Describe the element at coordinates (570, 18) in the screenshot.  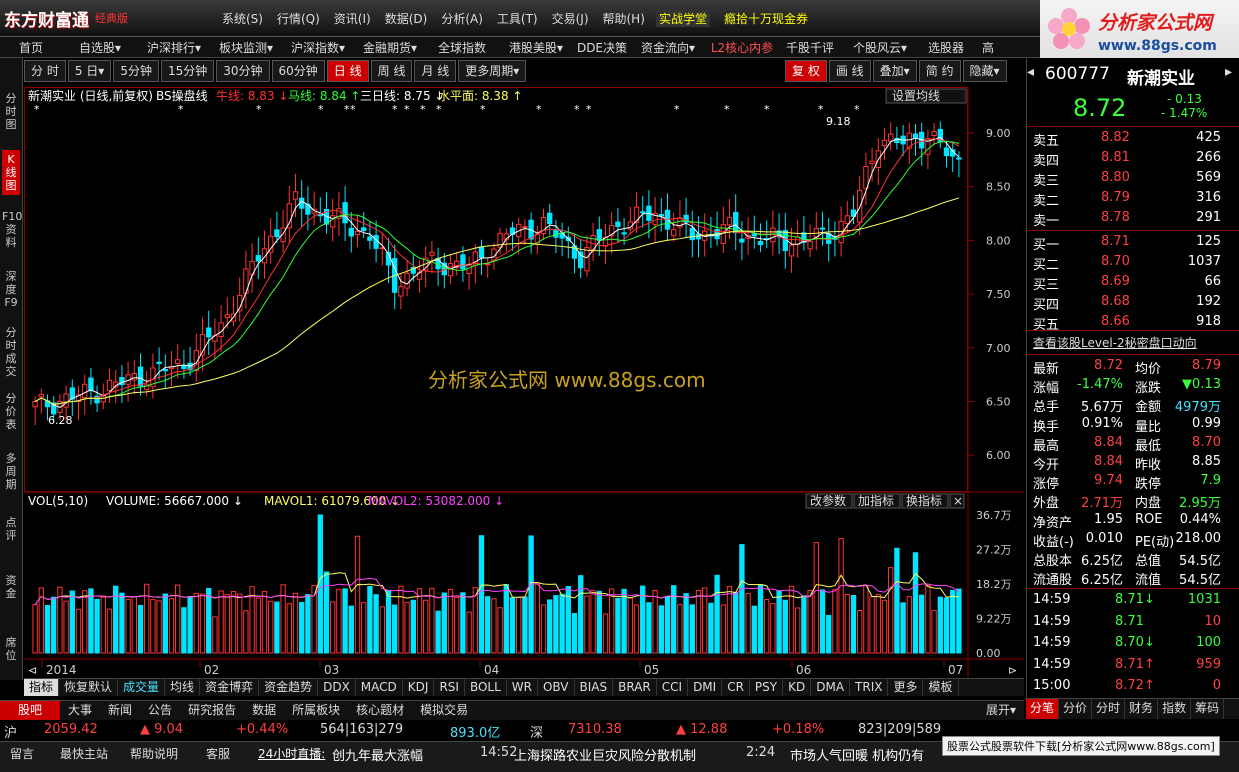
I see `menu-trade: 交易(J)` at that location.